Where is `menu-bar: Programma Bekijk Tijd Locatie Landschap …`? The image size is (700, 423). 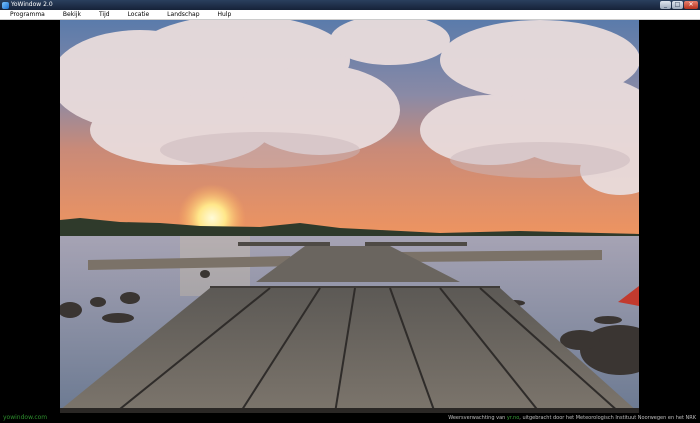
menu-bar: Programma Bekijk Tijd Locatie Landschap … is located at coordinates (350, 15).